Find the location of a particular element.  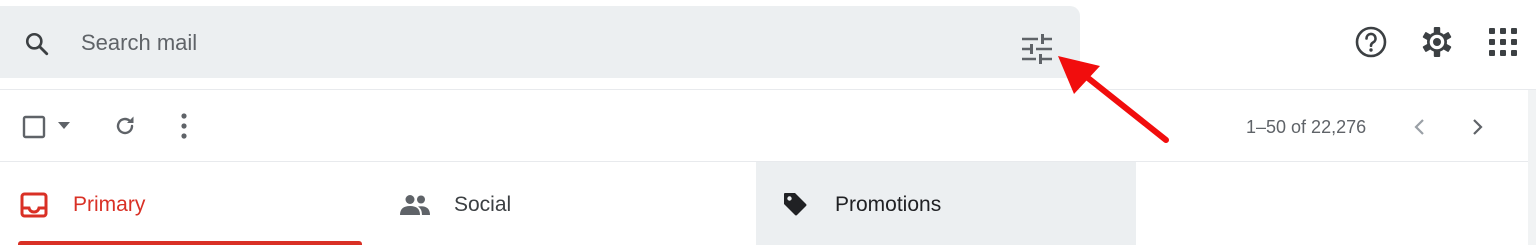

scrollbar-track is located at coordinates (1532, 167).